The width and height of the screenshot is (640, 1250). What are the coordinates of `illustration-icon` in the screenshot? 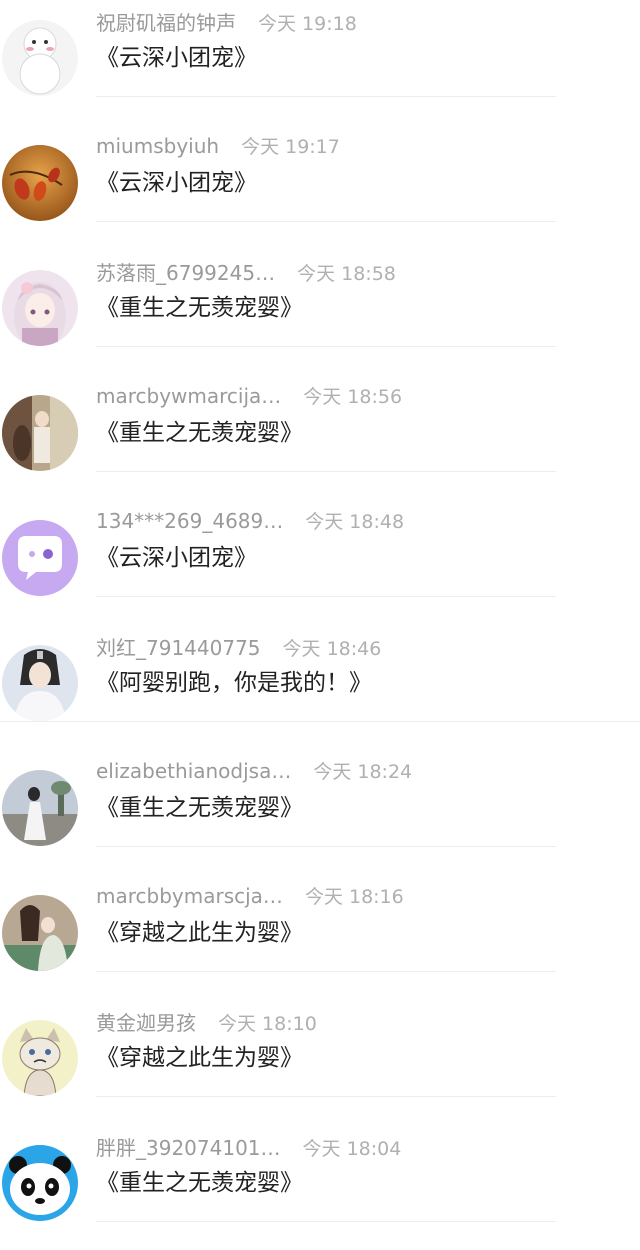 It's located at (40, 433).